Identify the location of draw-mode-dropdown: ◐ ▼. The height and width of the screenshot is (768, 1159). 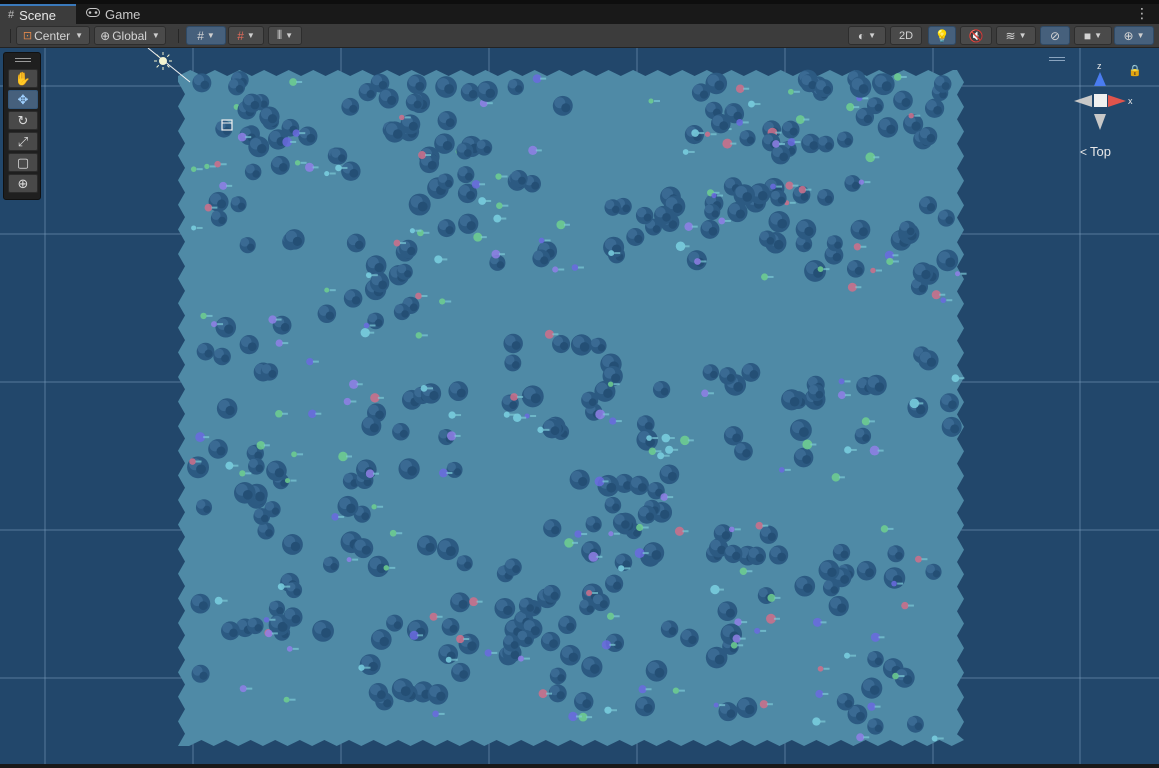
(867, 35).